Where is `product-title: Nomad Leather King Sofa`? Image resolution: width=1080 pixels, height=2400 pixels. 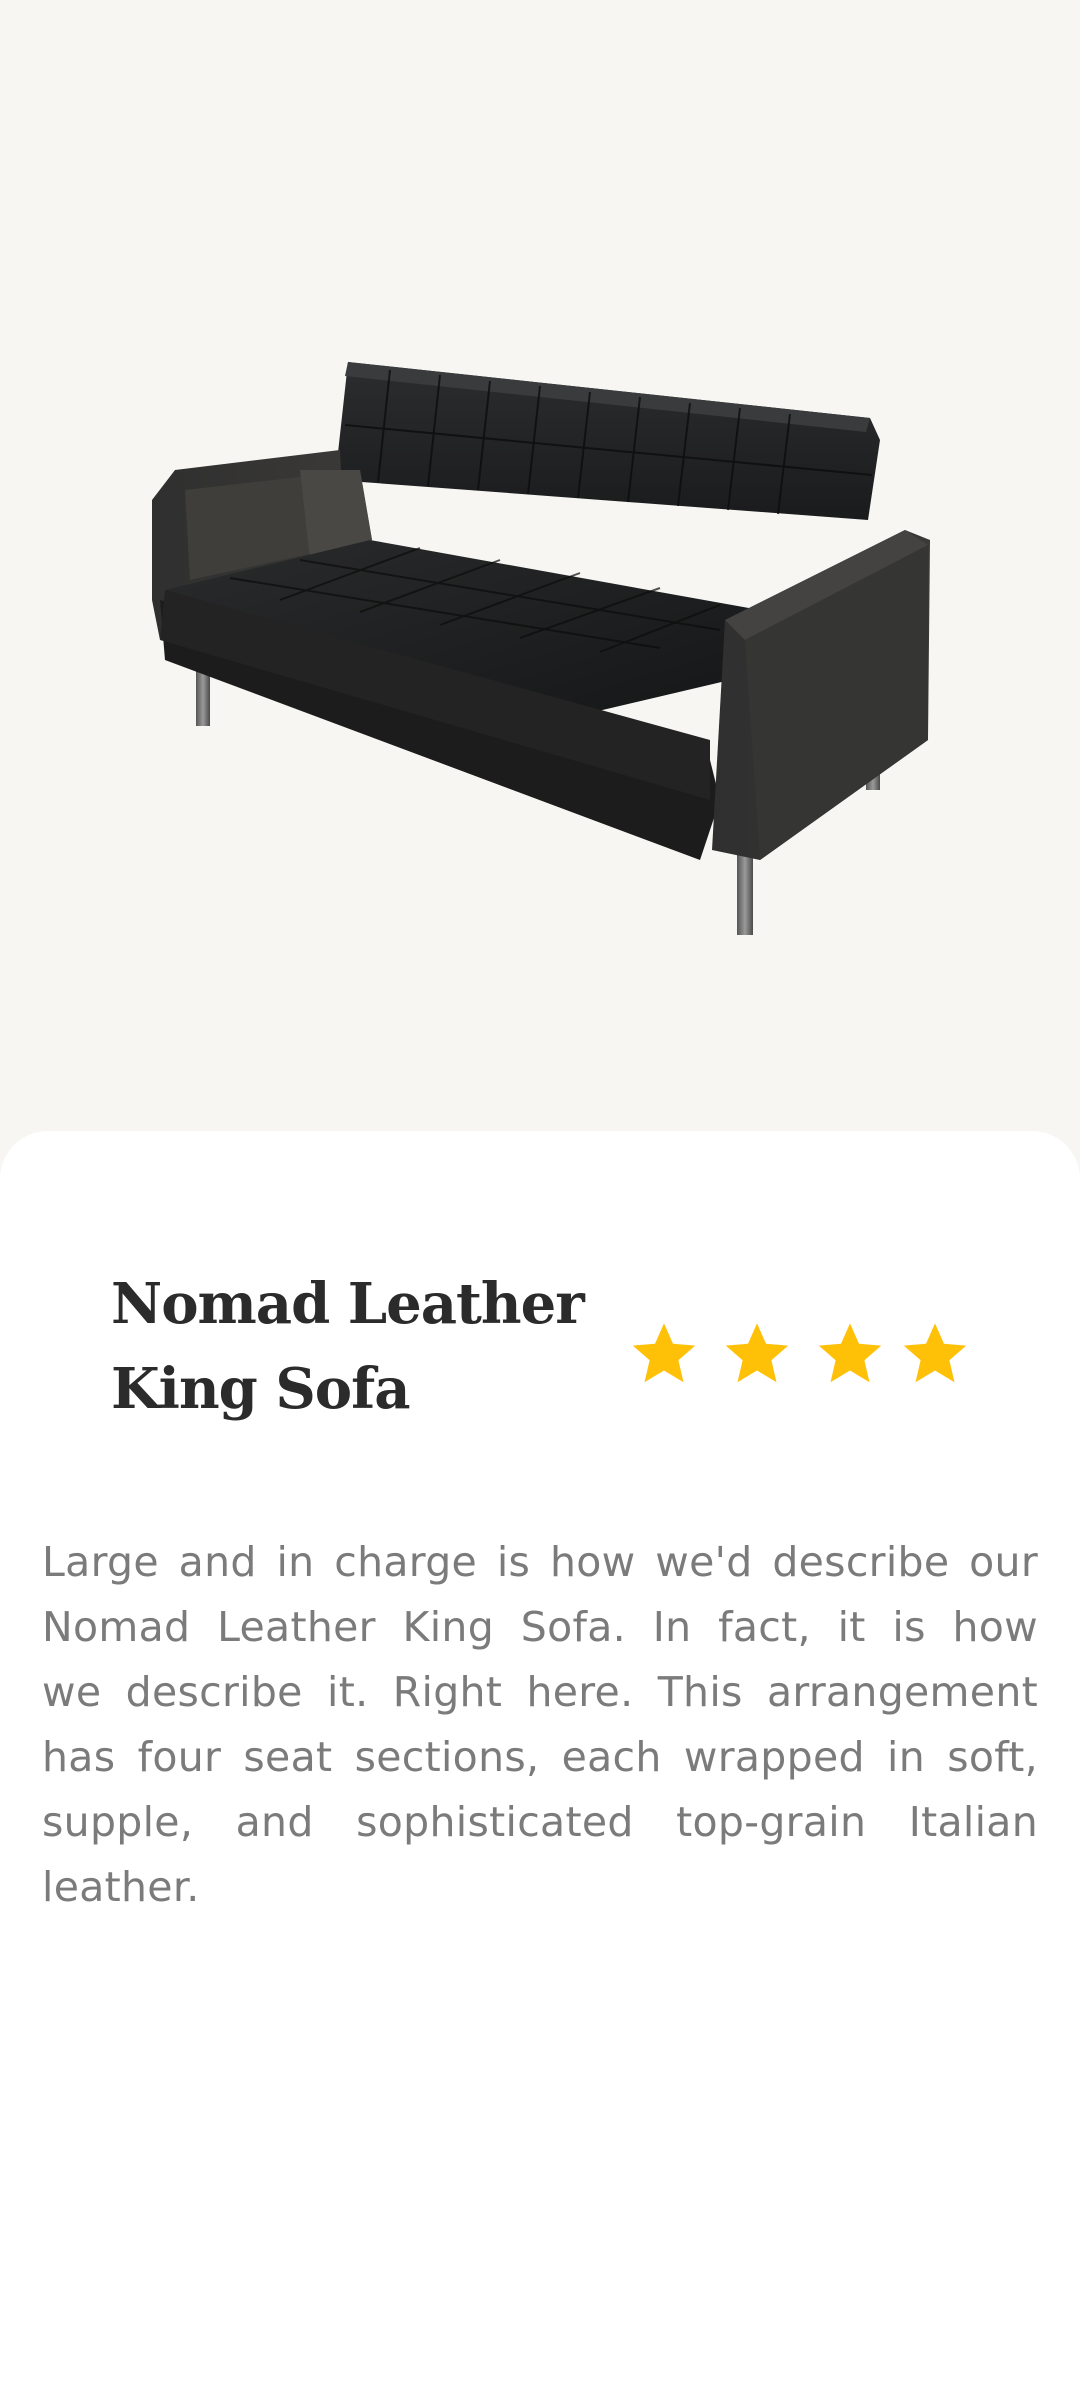 product-title: Nomad Leather King Sofa is located at coordinates (351, 1347).